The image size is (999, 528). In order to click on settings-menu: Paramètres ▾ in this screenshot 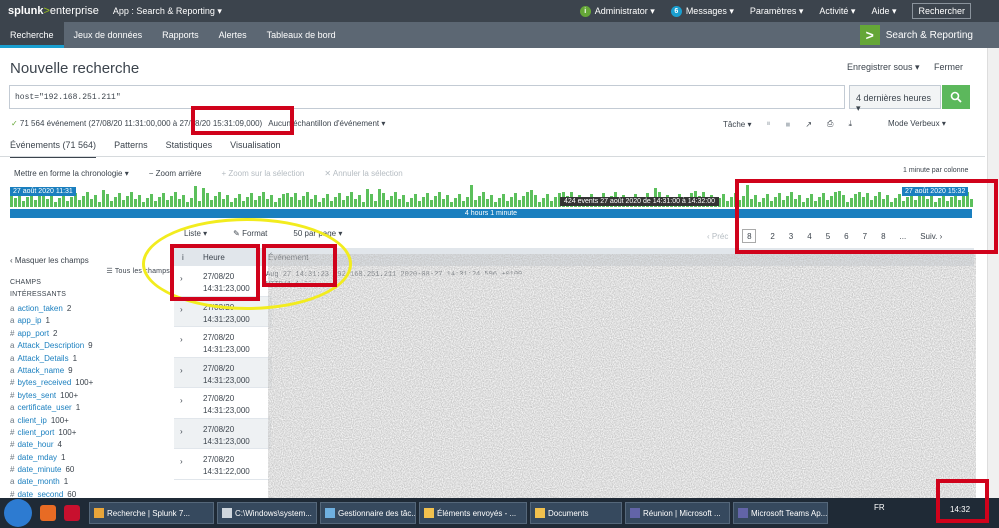, I will do `click(777, 11)`.